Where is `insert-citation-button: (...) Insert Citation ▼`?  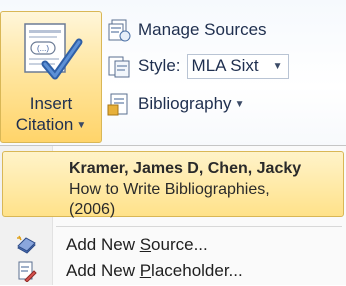
insert-citation-button: (...) Insert Citation ▼ is located at coordinates (51, 77).